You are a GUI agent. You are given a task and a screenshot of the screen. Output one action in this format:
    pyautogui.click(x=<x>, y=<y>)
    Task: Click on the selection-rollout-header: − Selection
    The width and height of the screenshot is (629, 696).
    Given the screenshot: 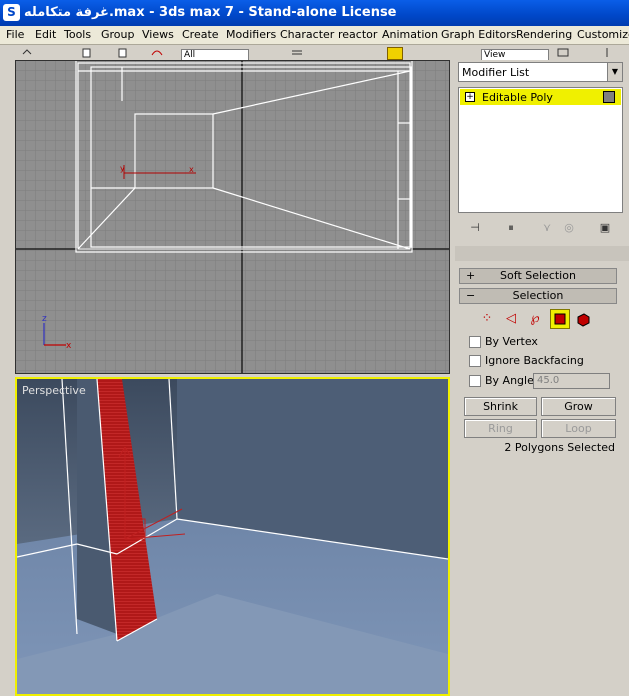 What is the action you would take?
    pyautogui.click(x=538, y=296)
    